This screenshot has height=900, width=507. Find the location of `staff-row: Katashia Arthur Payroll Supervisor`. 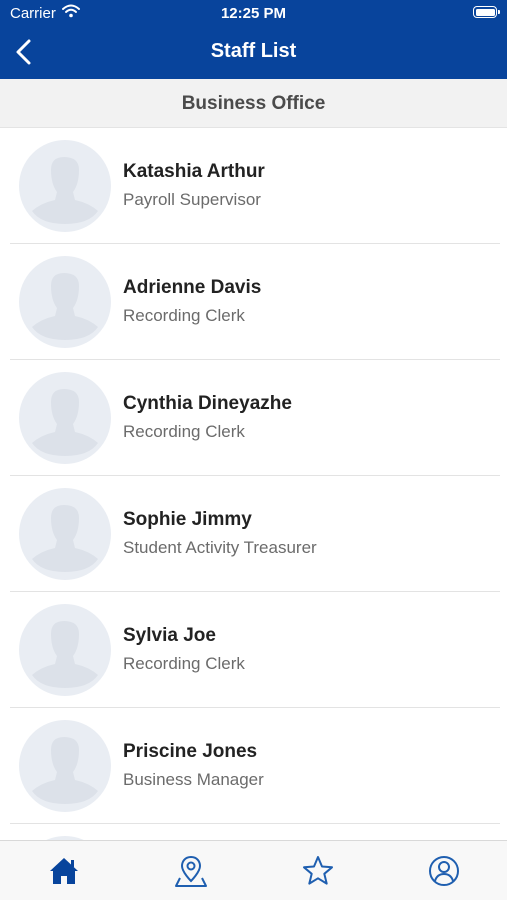

staff-row: Katashia Arthur Payroll Supervisor is located at coordinates (253, 186).